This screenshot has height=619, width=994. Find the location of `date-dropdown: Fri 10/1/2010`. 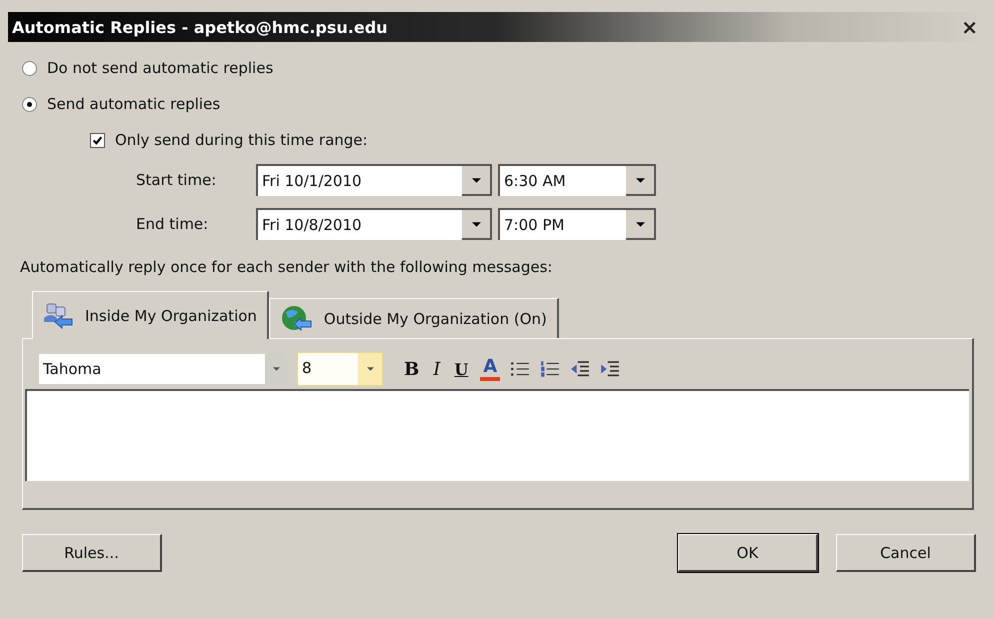

date-dropdown: Fri 10/1/2010 is located at coordinates (374, 180).